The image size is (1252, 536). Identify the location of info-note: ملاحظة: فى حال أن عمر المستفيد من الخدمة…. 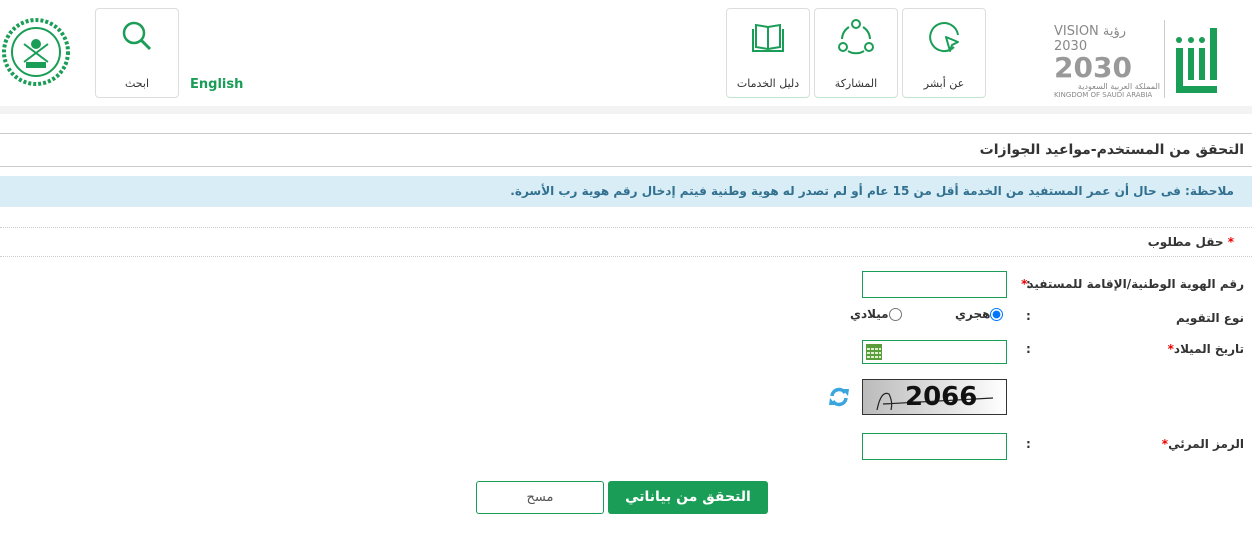
(626, 191).